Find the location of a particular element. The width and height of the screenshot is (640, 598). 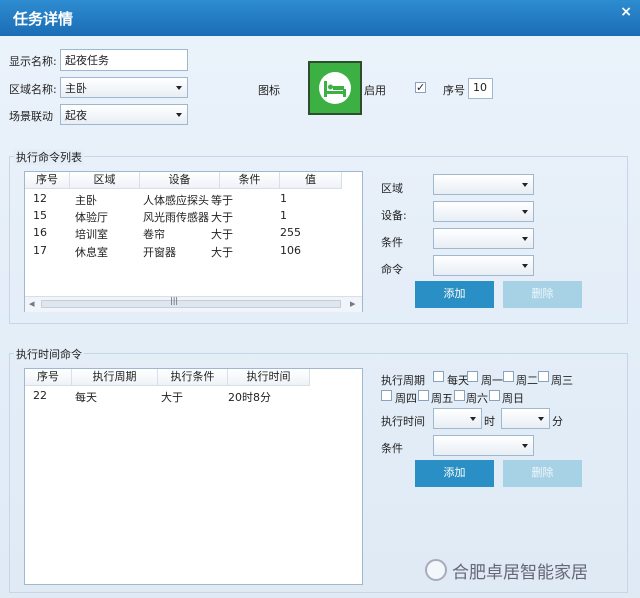

day-label: 周六 is located at coordinates (477, 398).